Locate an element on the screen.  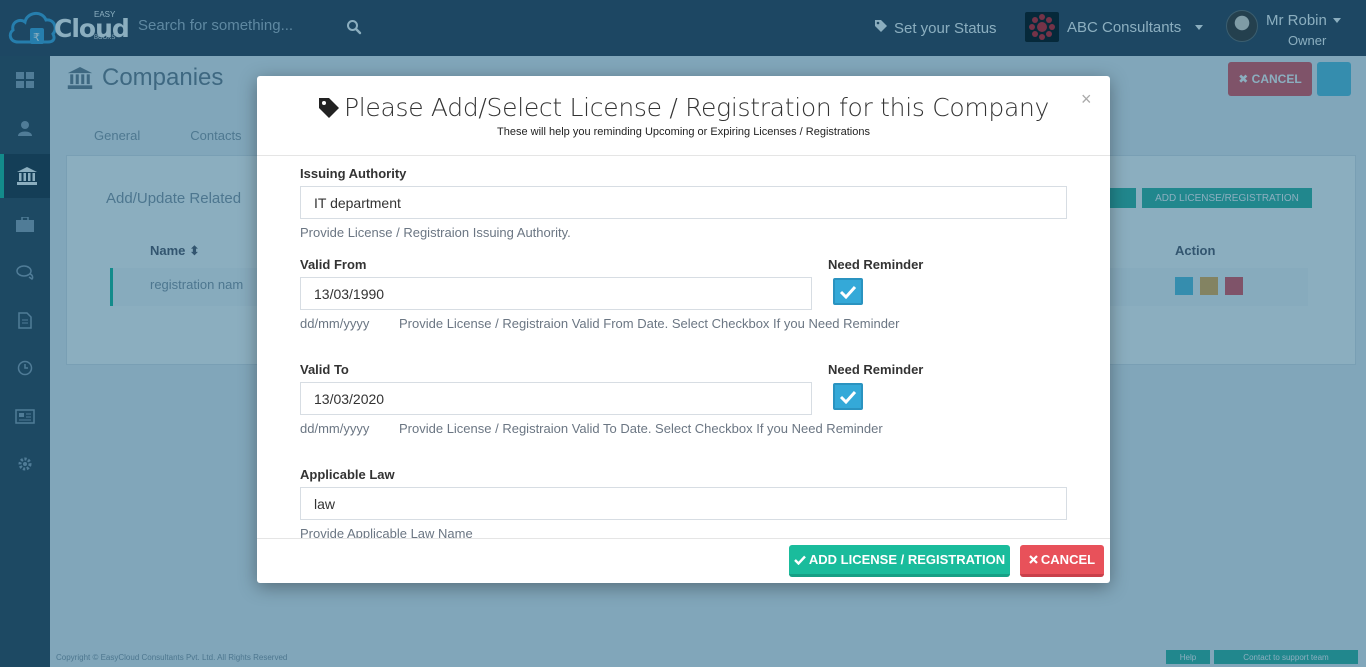
modal-footer: ADD LICENSE / REGISTRATION CANCEL is located at coordinates (683, 560).